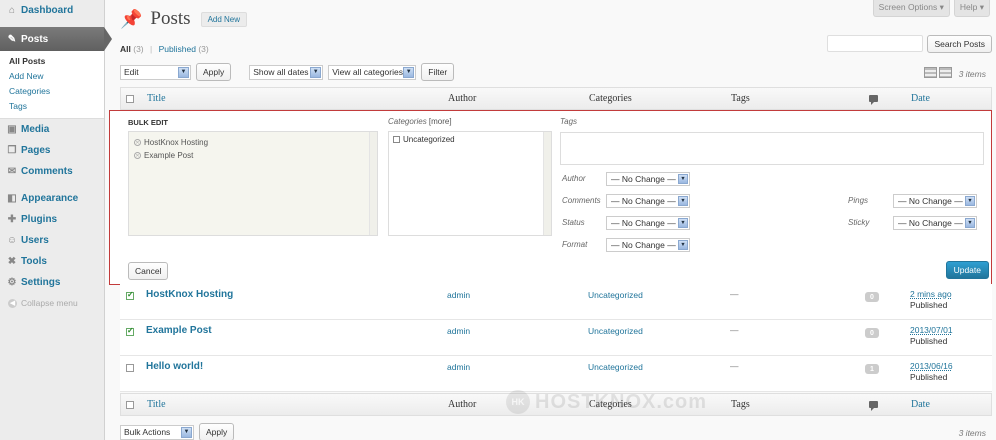 This screenshot has width=996, height=440. Describe the element at coordinates (155, 72) in the screenshot. I see `bulk-action-select: Edit ▼` at that location.